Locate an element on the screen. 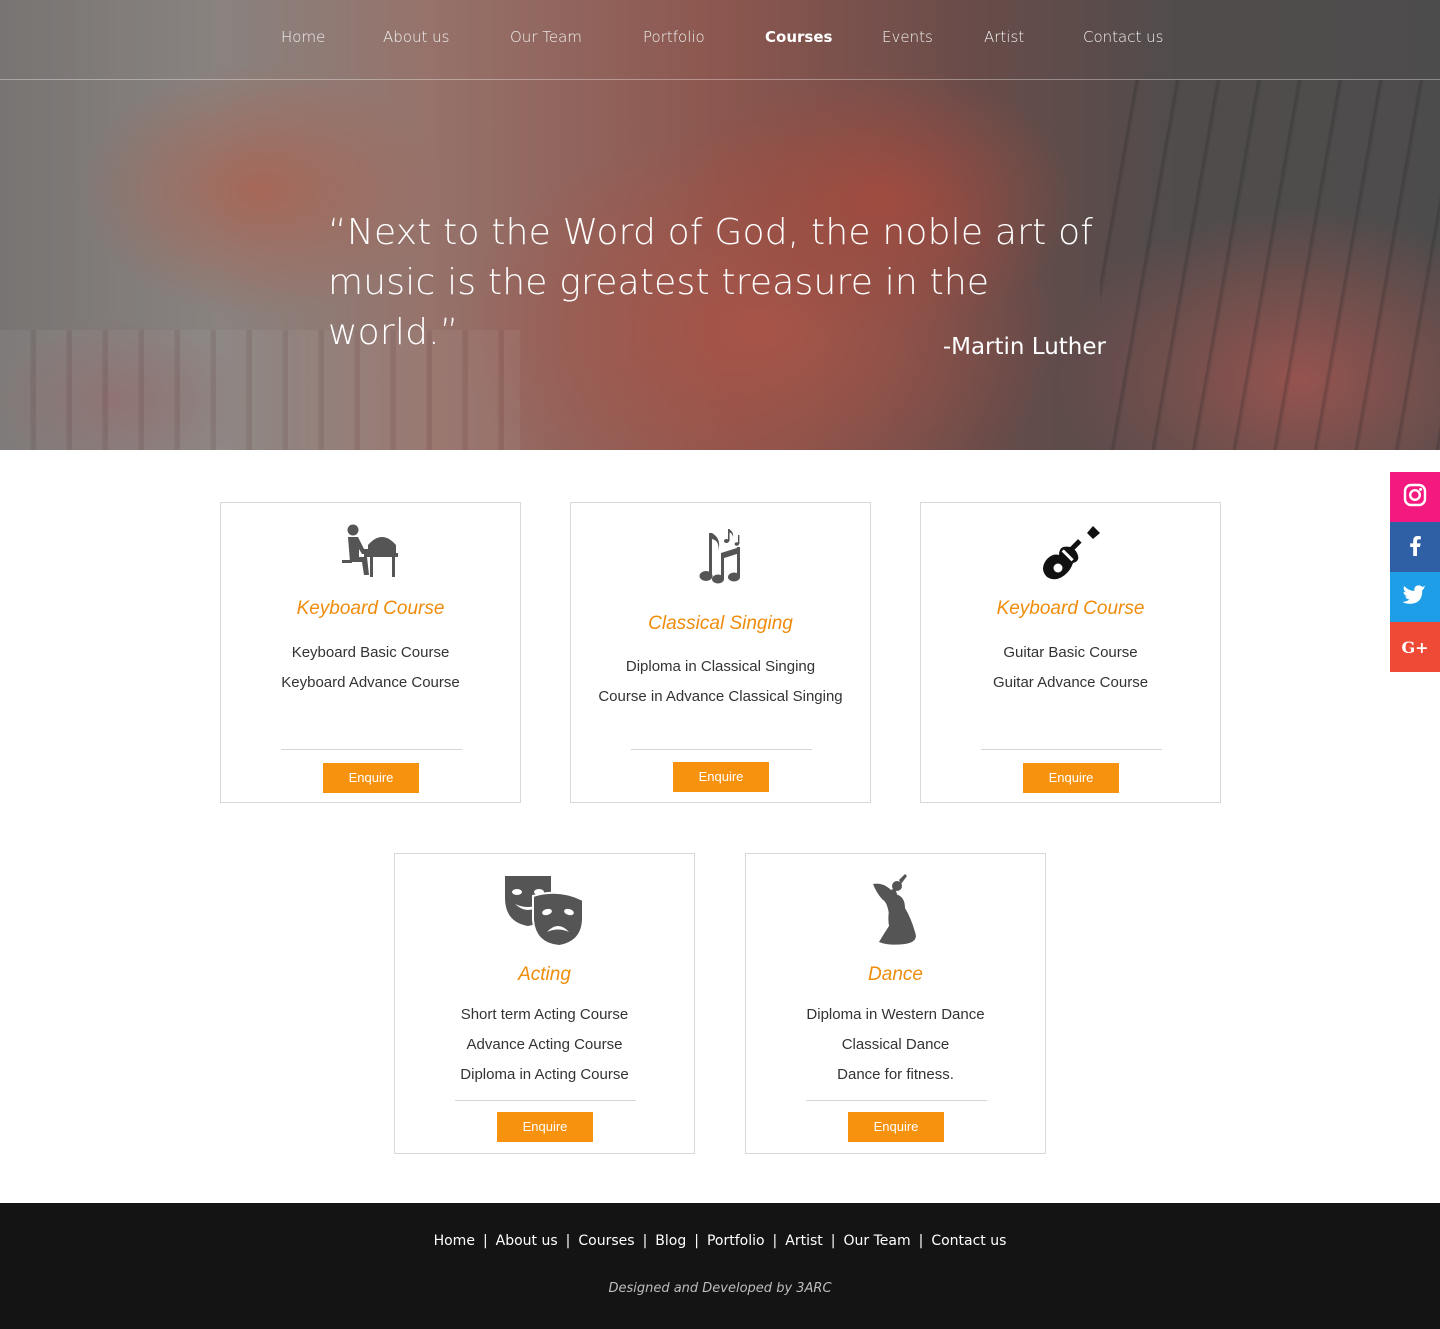  guitar-icon is located at coordinates (1070, 555).